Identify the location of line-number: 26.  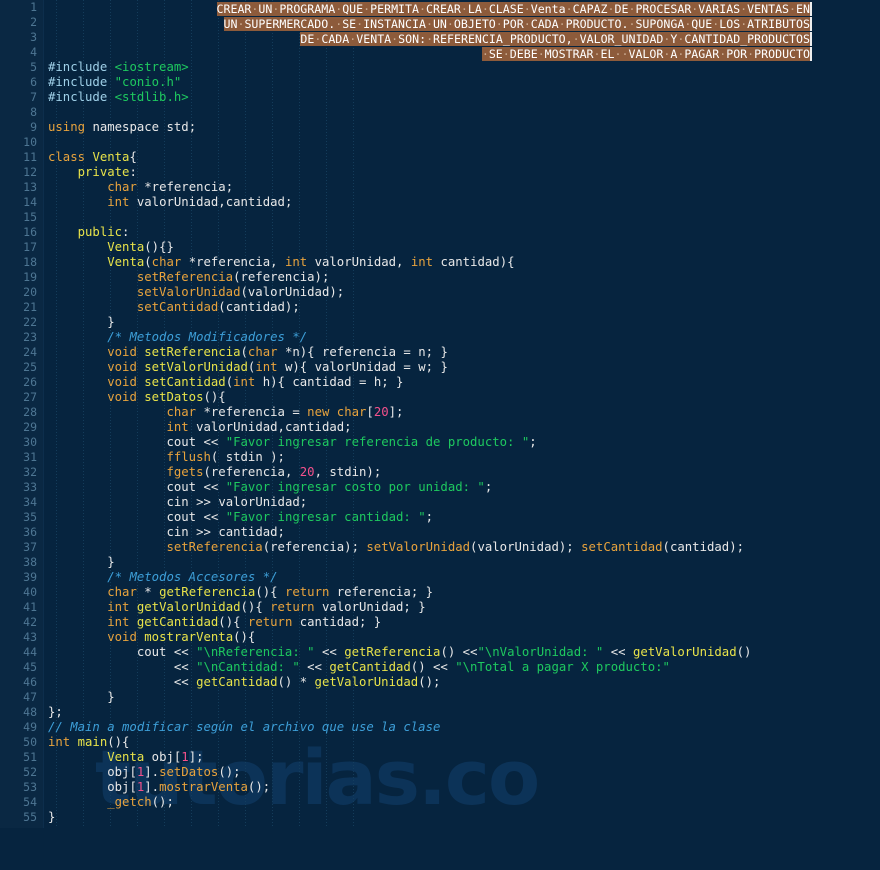
(30, 382).